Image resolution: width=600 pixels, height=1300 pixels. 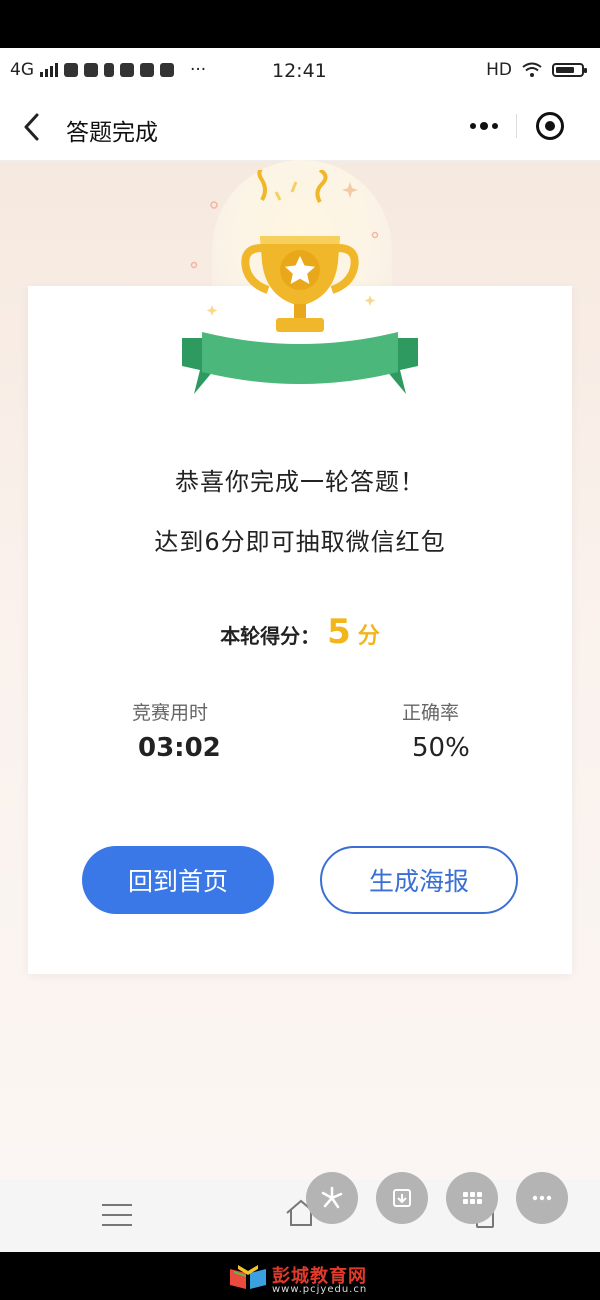 What do you see at coordinates (31, 127) in the screenshot?
I see `chevron-left-icon` at bounding box center [31, 127].